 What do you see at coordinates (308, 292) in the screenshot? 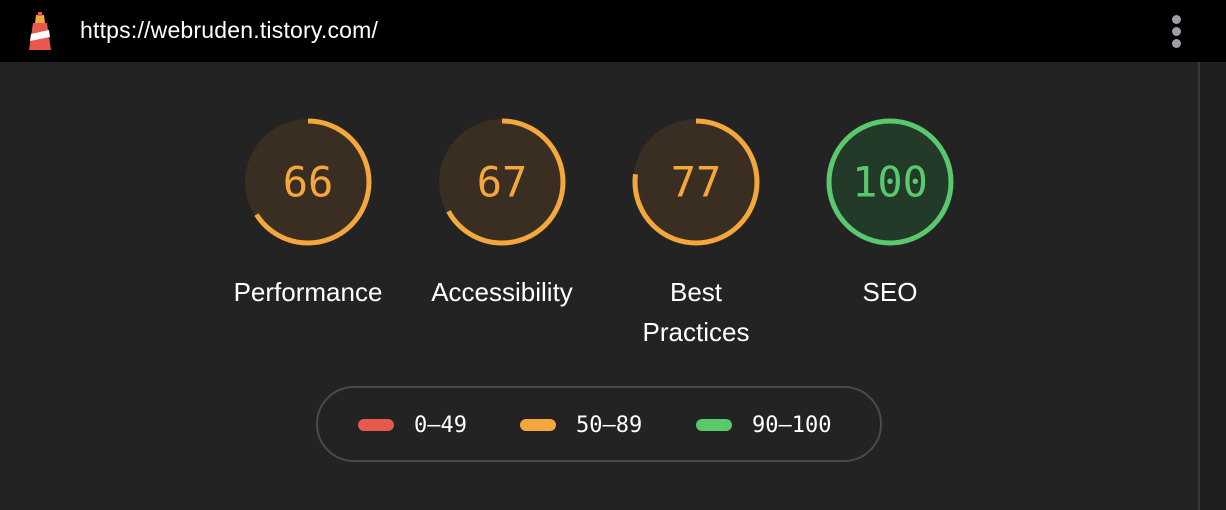
I see `gauge-performance-label: Performance` at bounding box center [308, 292].